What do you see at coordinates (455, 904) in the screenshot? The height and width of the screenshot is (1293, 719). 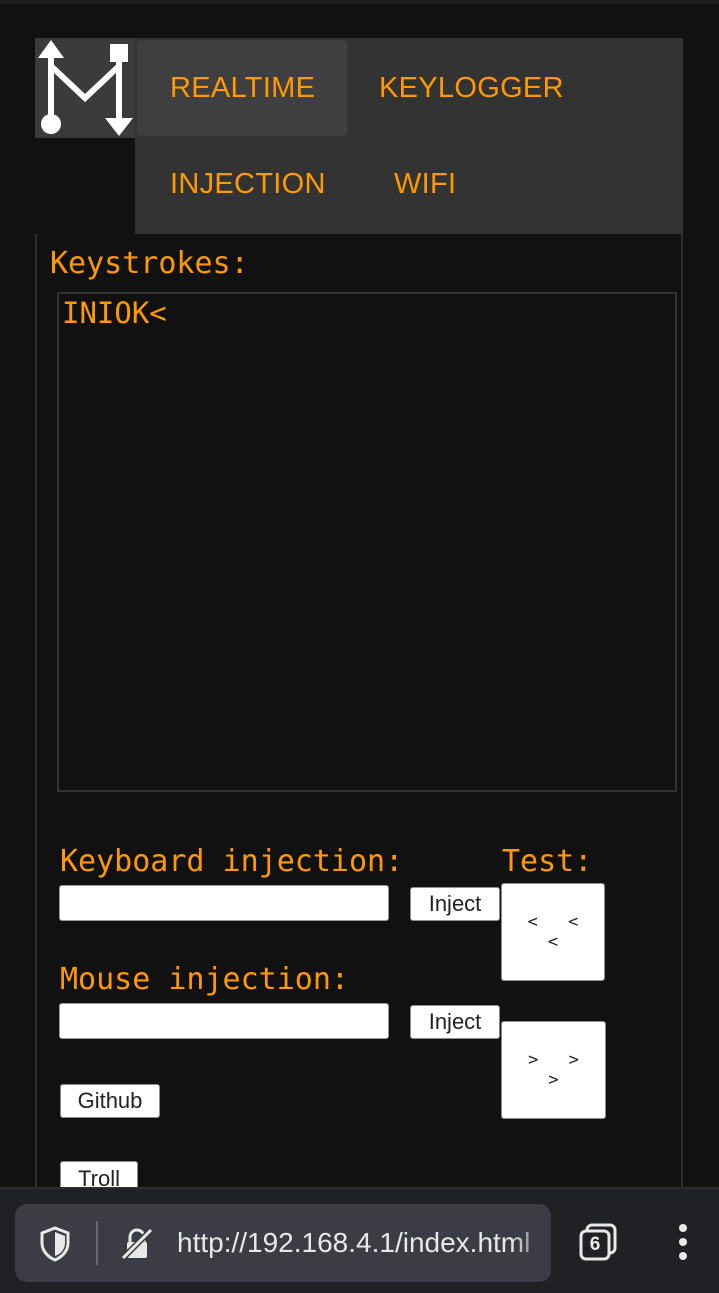 I see `keyboard-inject-button: Inject` at bounding box center [455, 904].